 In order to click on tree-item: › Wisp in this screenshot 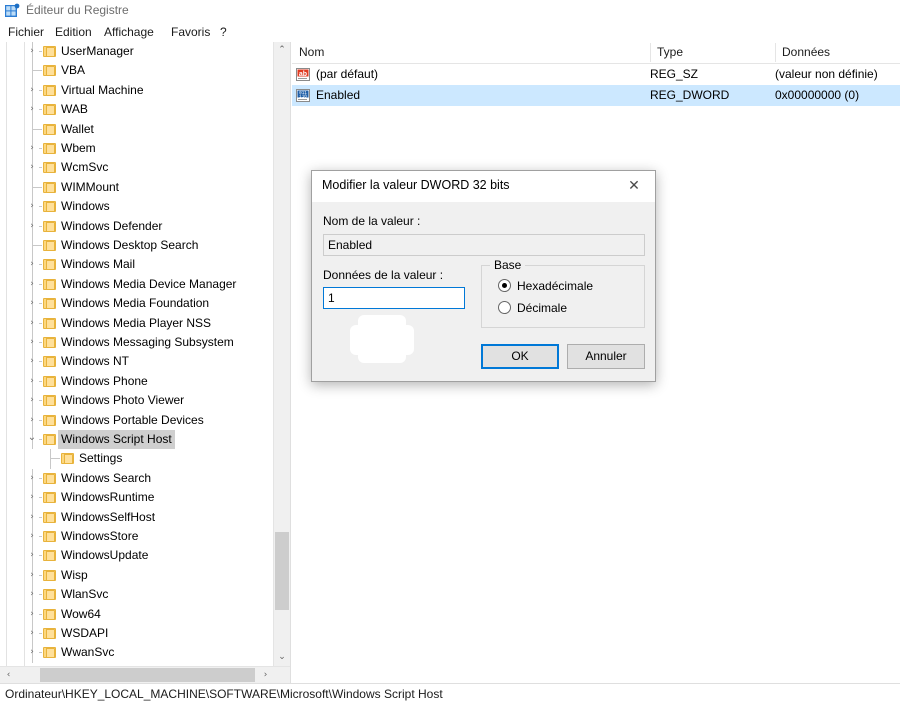, I will do `click(157, 575)`.